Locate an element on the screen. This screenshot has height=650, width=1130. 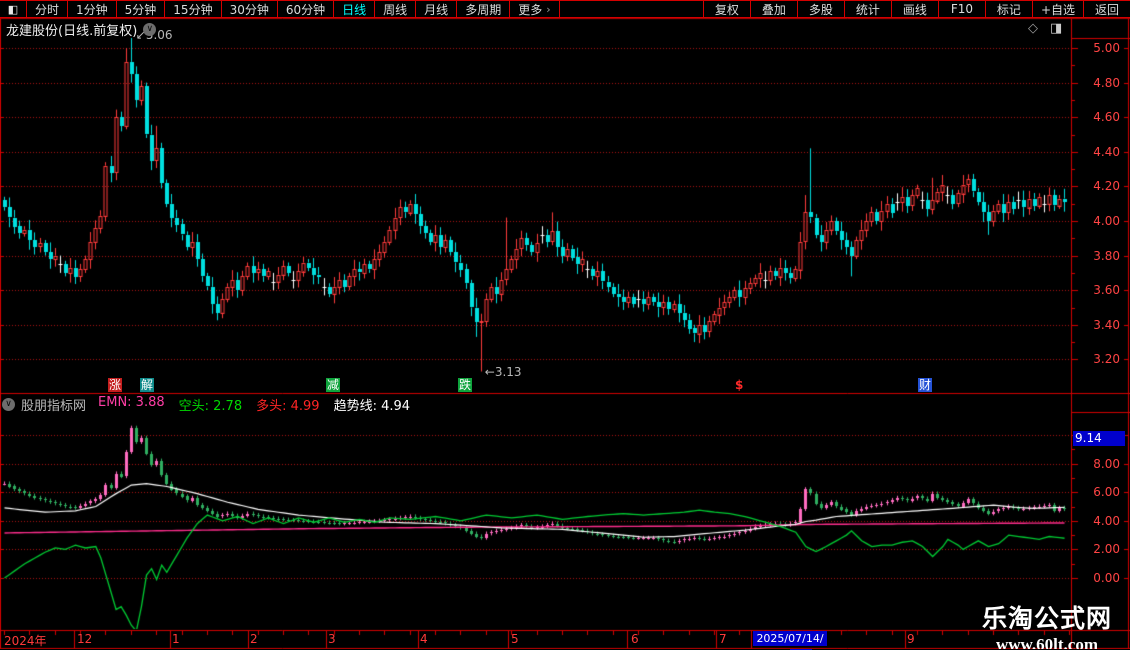
period-item-多周期: 多周期 is located at coordinates (484, 9).